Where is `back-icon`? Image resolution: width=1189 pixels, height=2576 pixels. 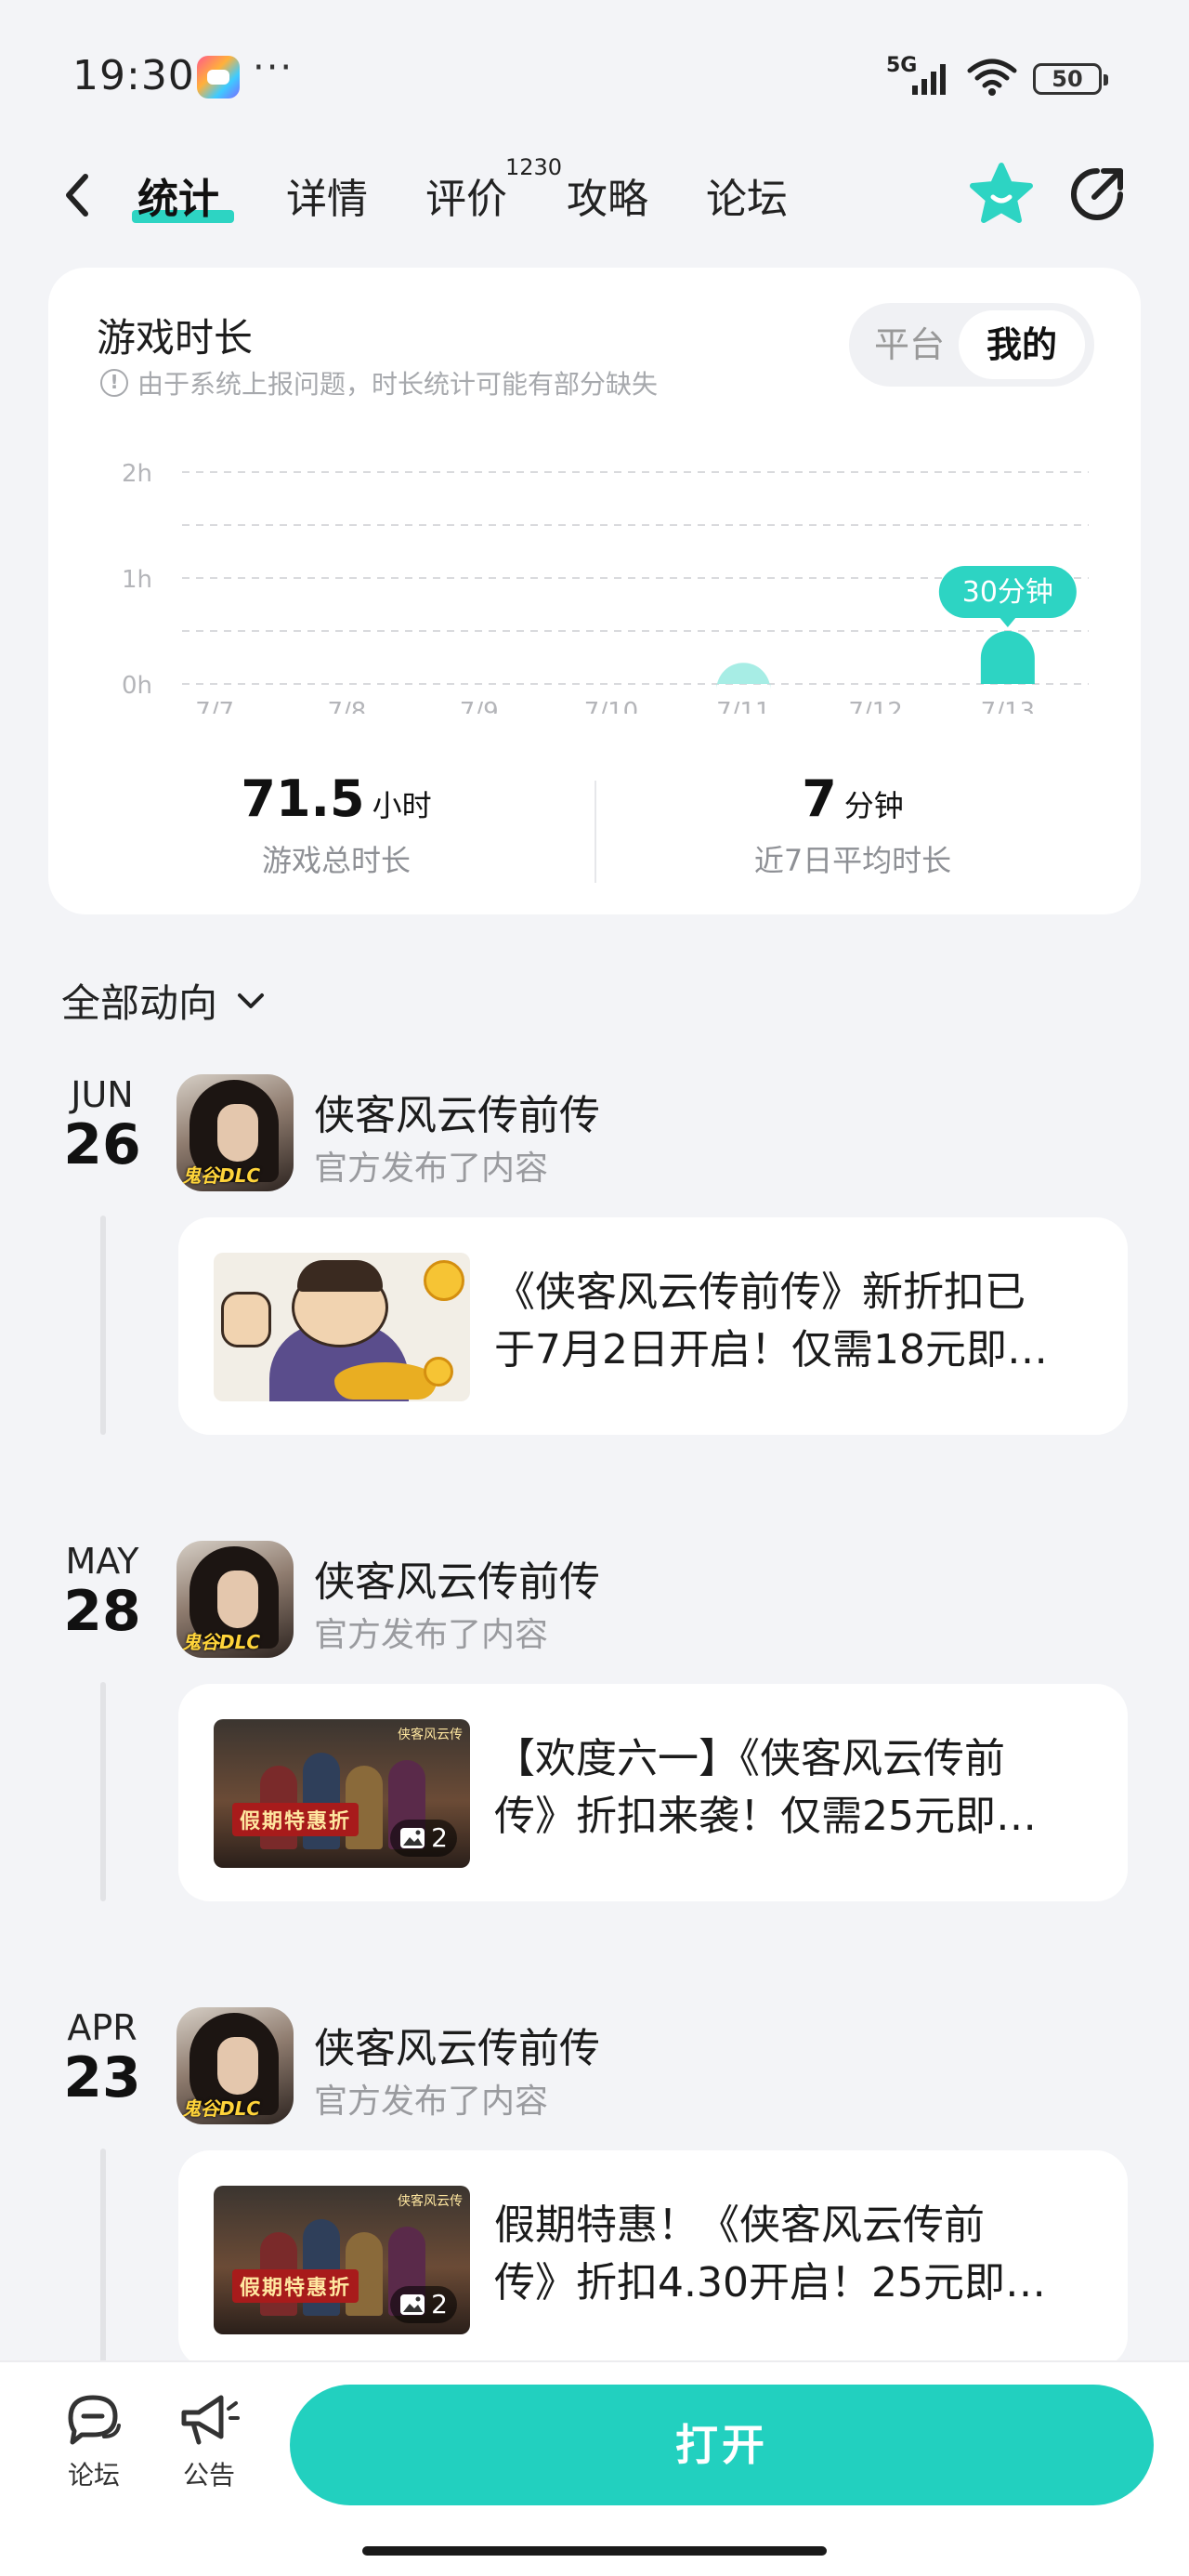
back-icon is located at coordinates (78, 195).